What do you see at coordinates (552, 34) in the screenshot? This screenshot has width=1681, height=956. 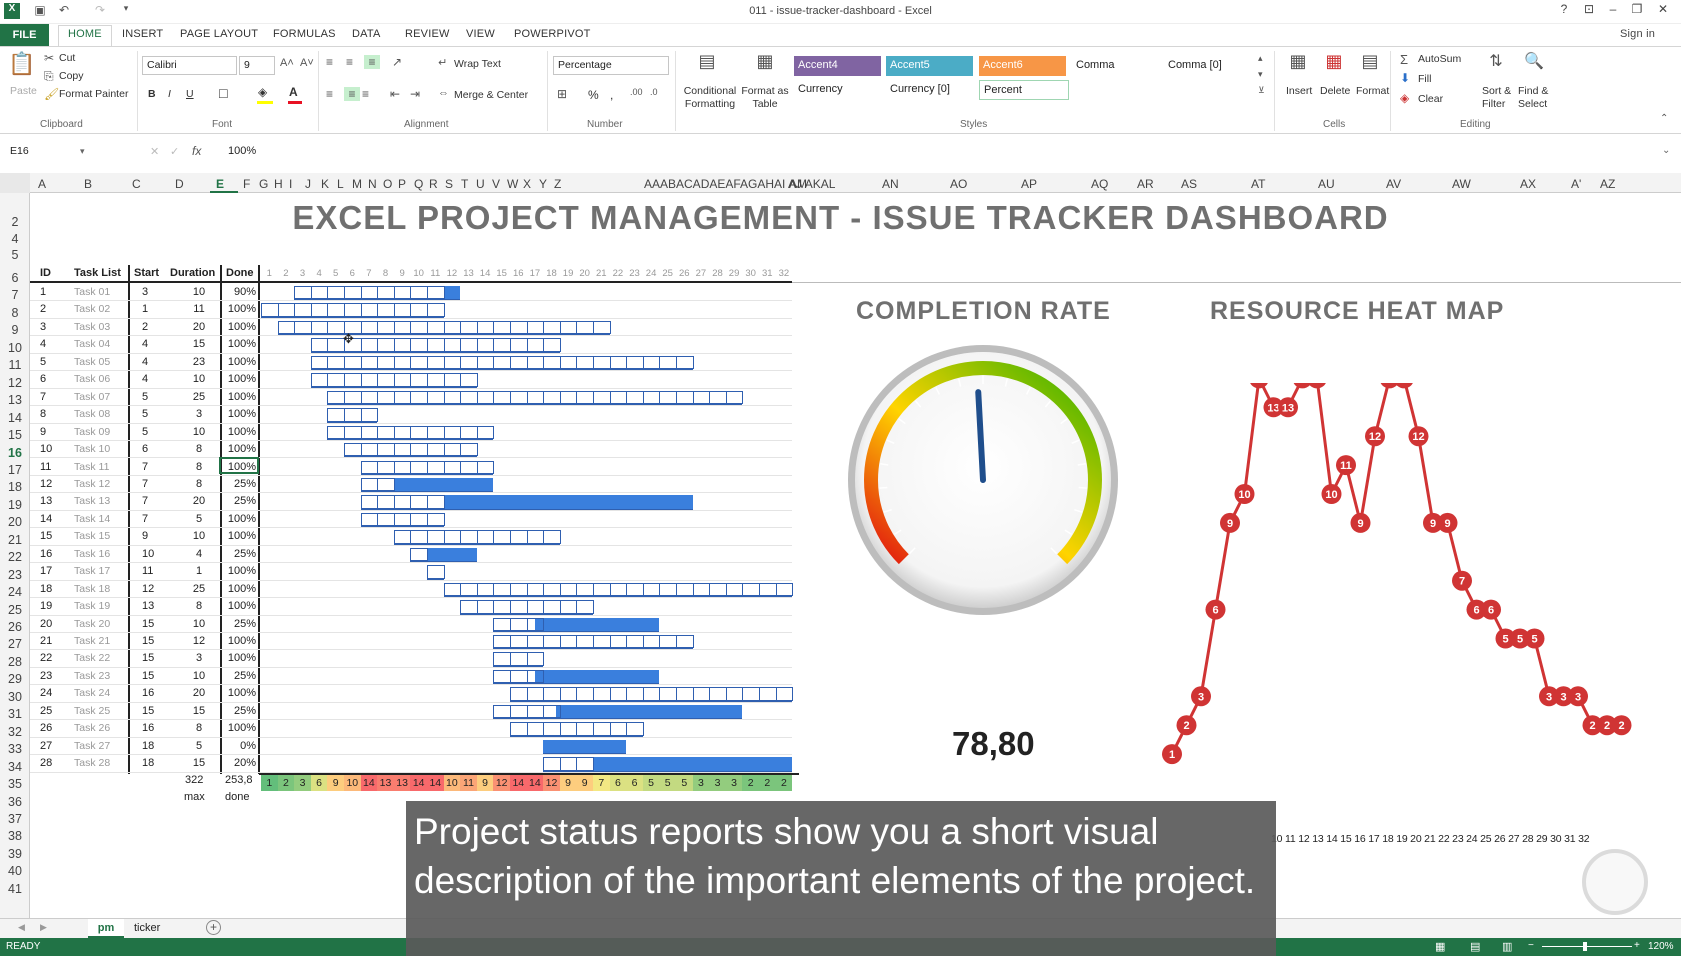 I see `tab-powerpivot: POWERPIVOT` at bounding box center [552, 34].